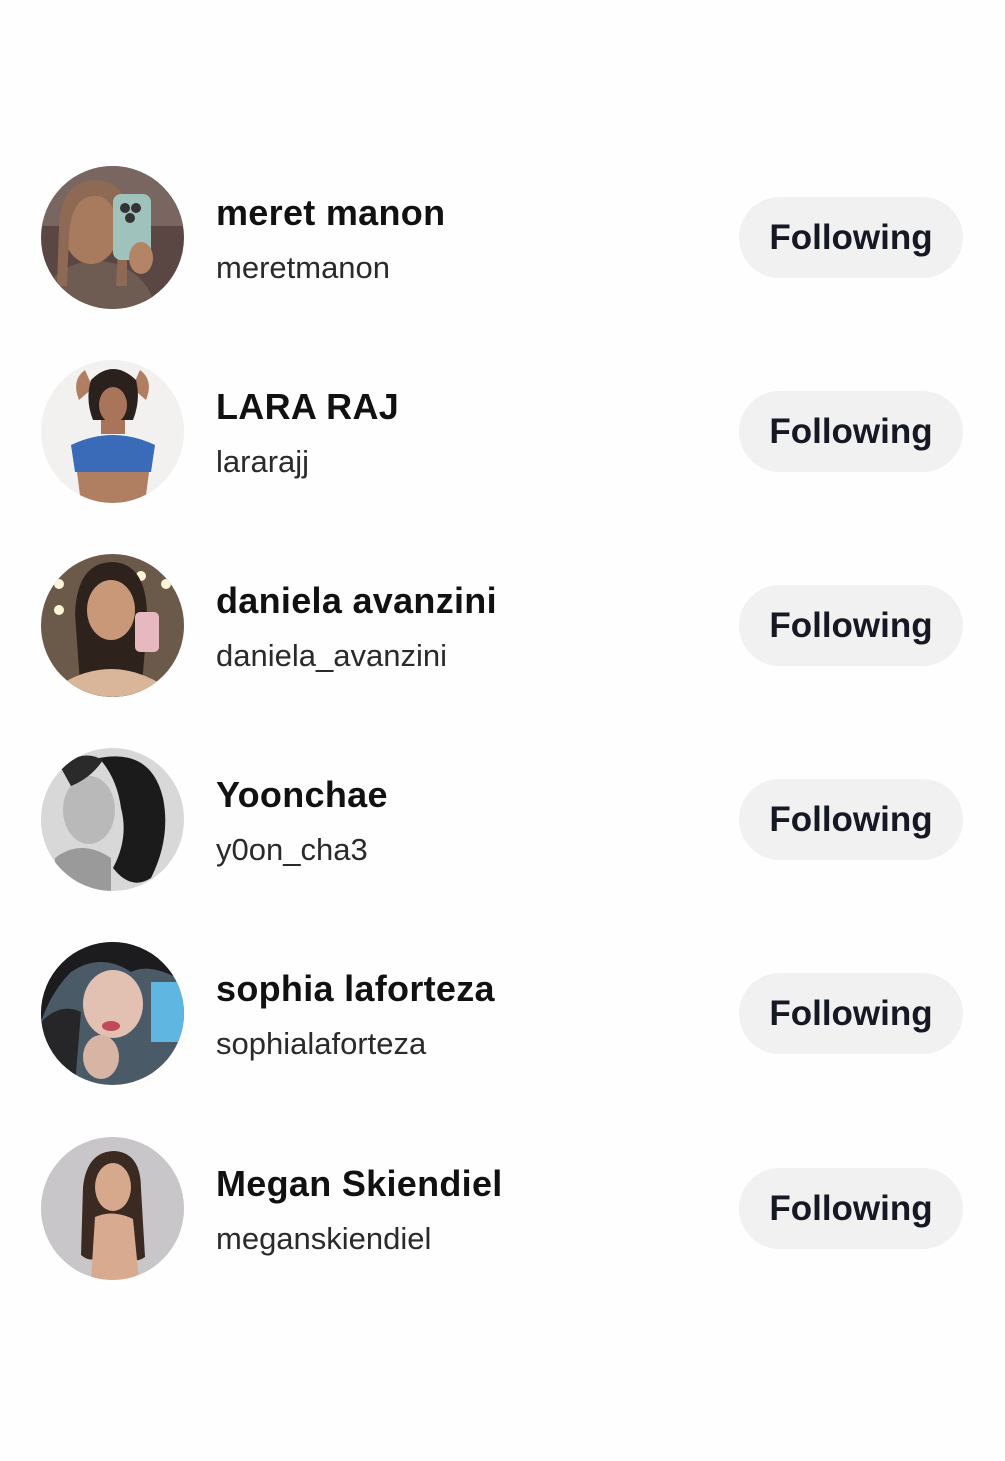 The height and width of the screenshot is (1461, 1005). Describe the element at coordinates (331, 212) in the screenshot. I see `display-name: meret manon` at that location.